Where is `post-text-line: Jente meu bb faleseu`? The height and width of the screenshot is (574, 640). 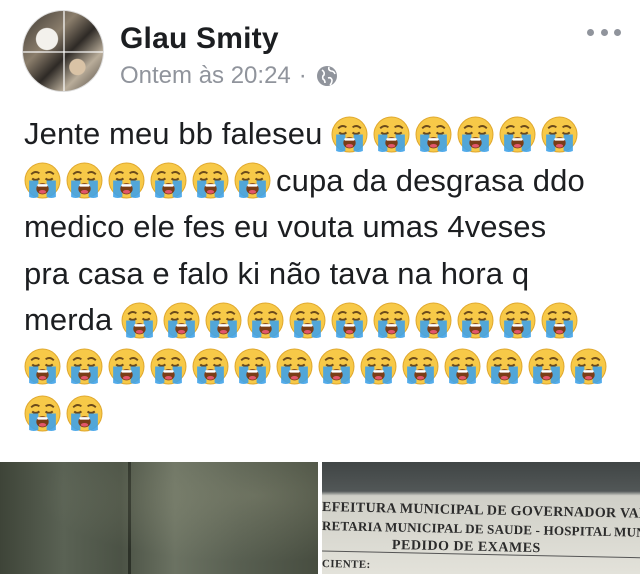
post-text-line: Jente meu bb faleseu is located at coordinates (324, 134).